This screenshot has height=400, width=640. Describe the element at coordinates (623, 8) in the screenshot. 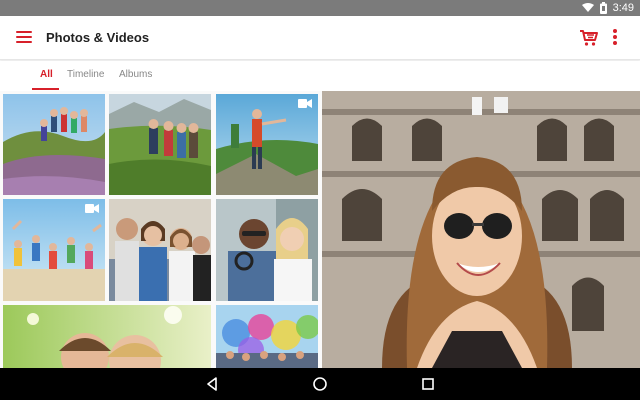

I see `status-time: 3:49` at that location.